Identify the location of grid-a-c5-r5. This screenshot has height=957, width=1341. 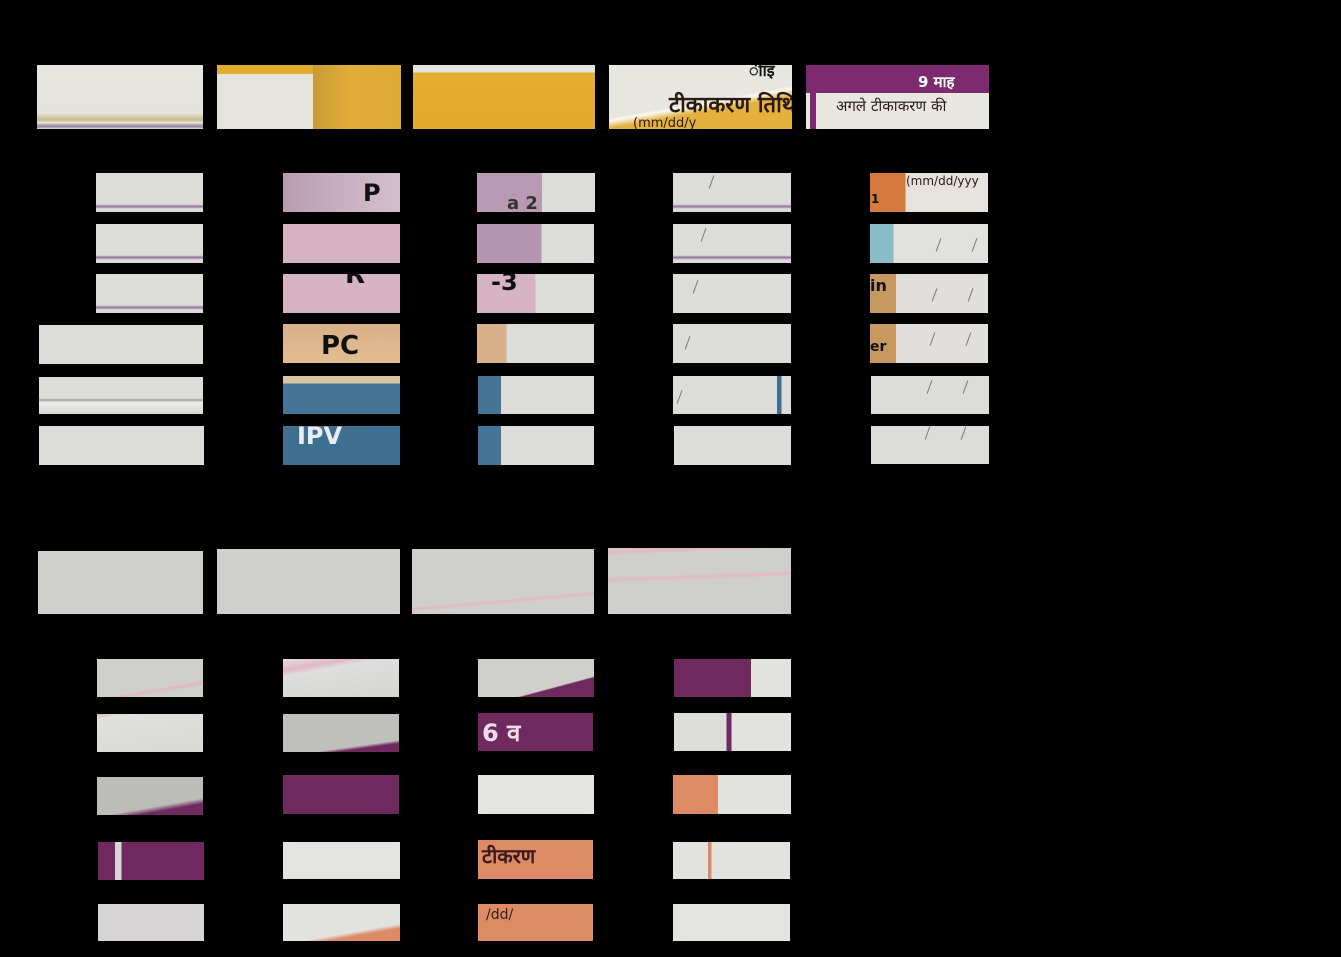
(930, 395).